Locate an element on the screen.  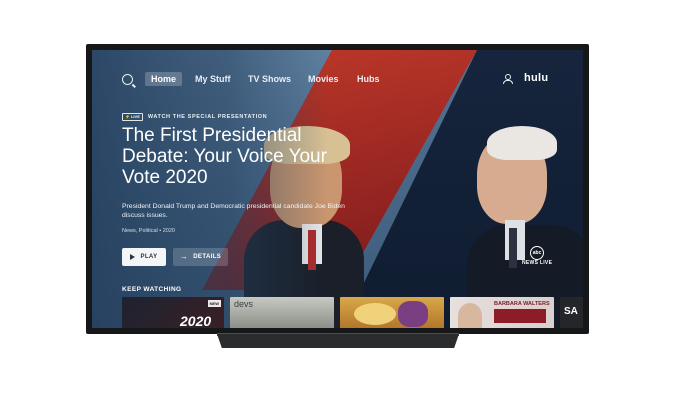
search-icon is located at coordinates (127, 79).